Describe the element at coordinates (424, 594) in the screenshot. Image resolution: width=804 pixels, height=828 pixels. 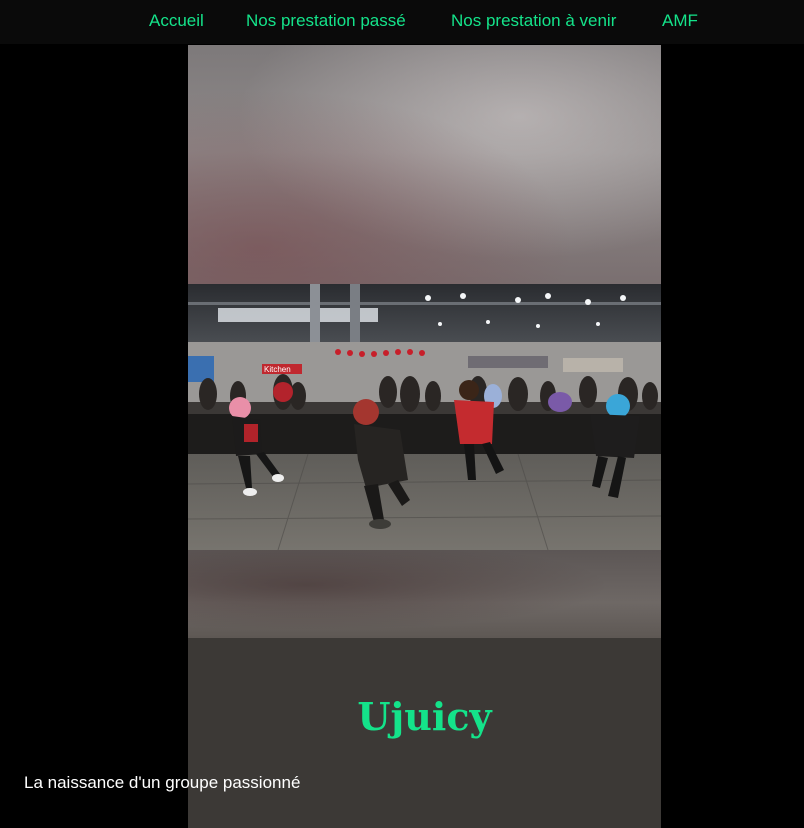
I see `video-blur-bottom` at that location.